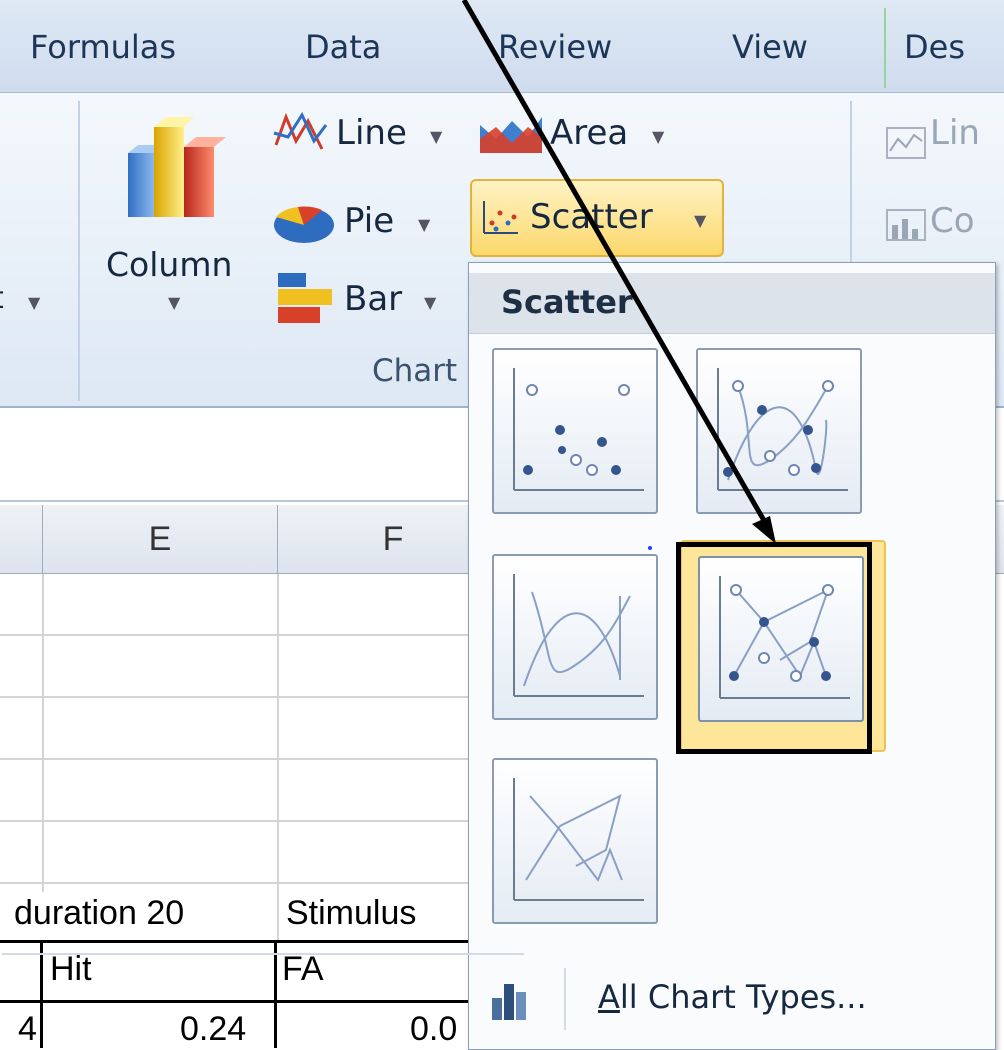 This screenshot has height=1050, width=1004. I want to click on scatter-smooth-lines-icon, so click(578, 635).